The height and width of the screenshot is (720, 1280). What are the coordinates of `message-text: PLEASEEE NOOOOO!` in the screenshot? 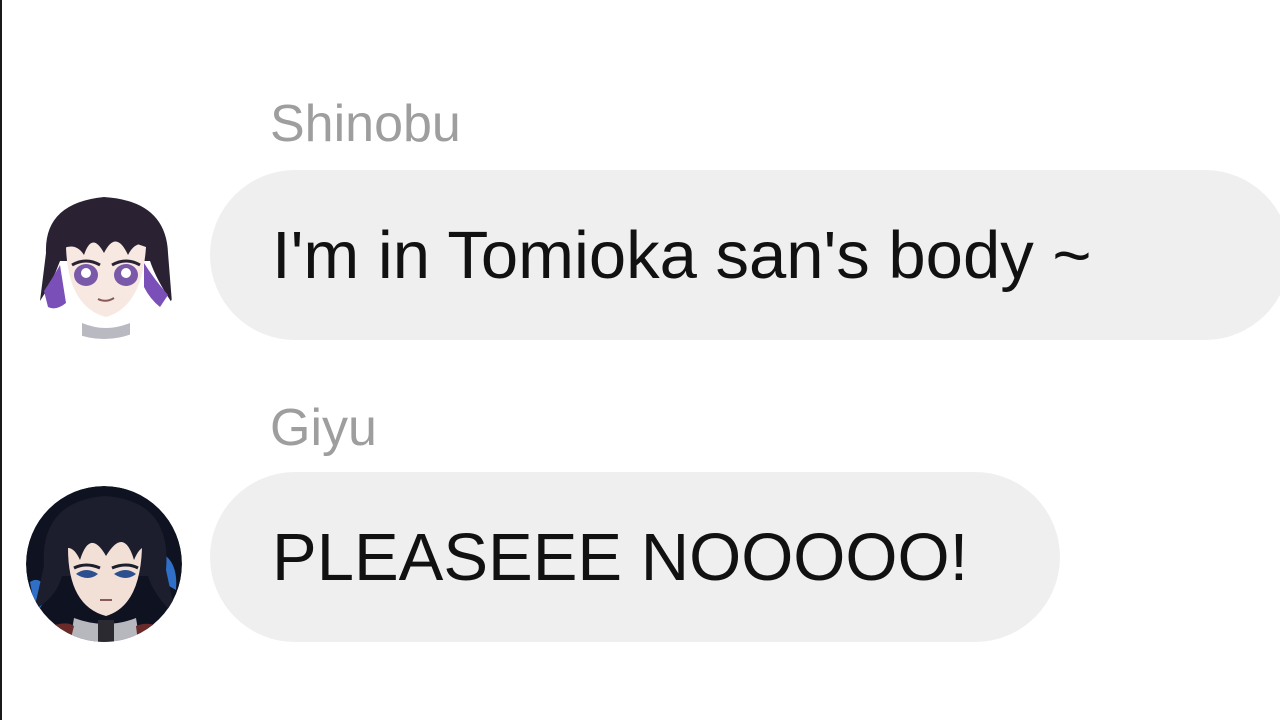 It's located at (620, 557).